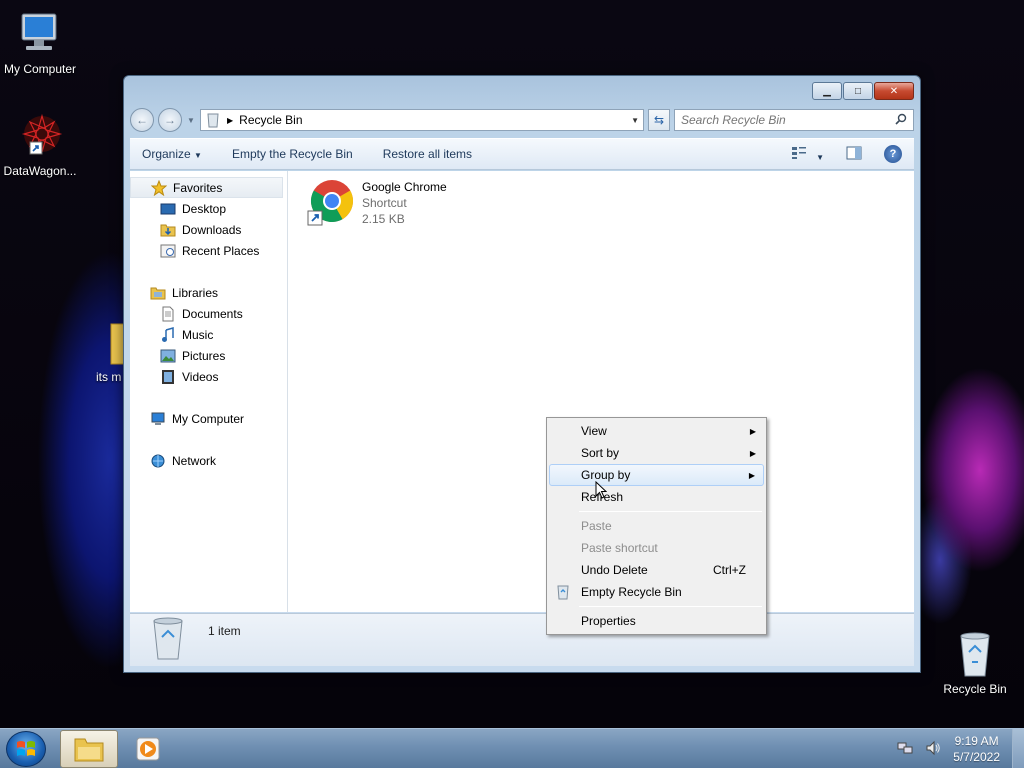  I want to click on view-options-icon, so click(800, 154).